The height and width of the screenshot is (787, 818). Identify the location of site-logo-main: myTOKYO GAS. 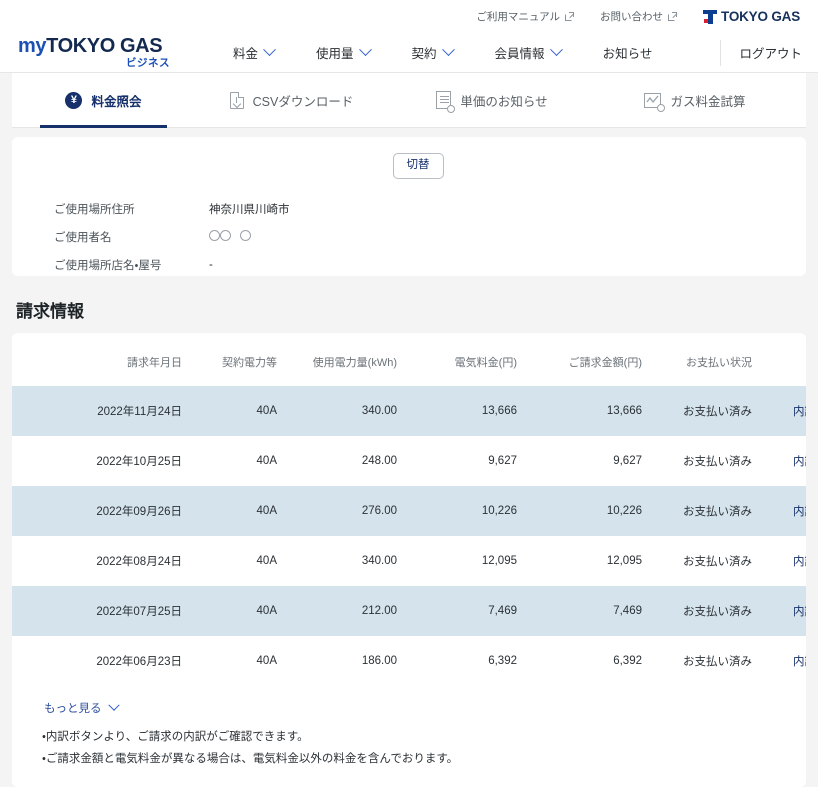
(115, 46).